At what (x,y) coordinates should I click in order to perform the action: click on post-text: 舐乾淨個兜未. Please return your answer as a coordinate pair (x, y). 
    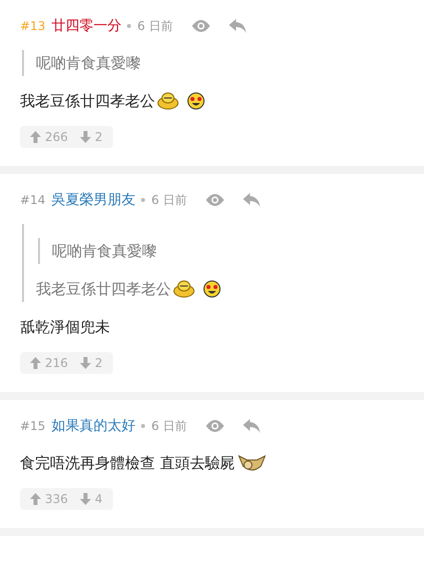
    Looking at the image, I should click on (65, 327).